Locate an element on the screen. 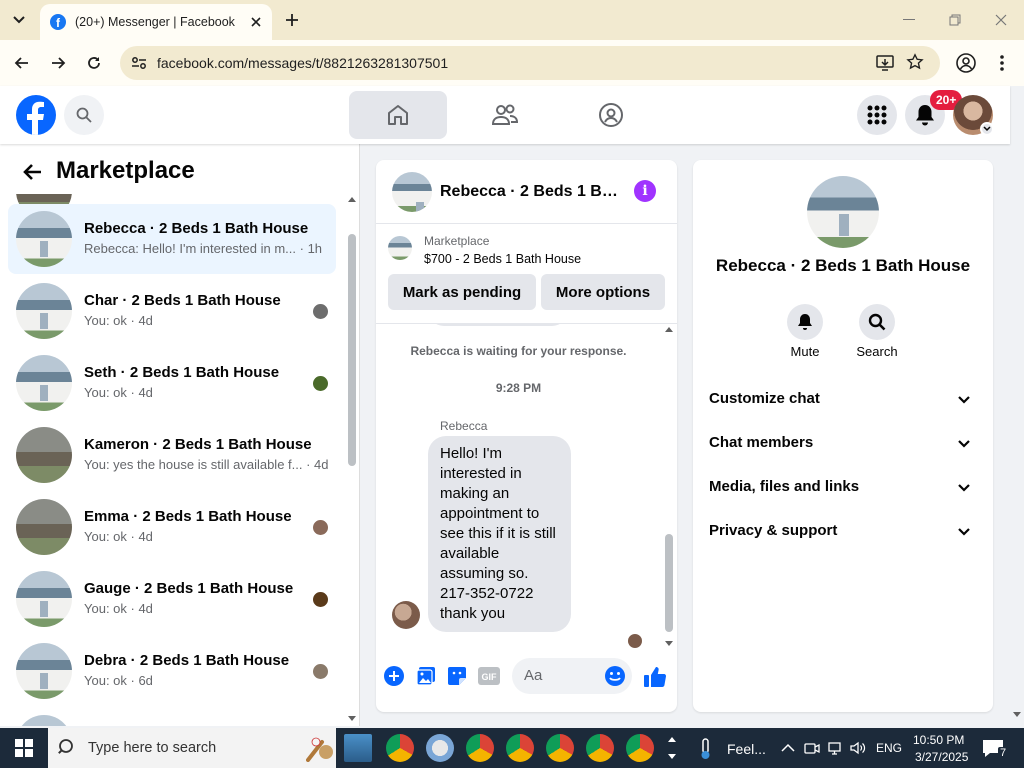 Image resolution: width=1024 pixels, height=768 pixels. clock-time: 10:50 PM is located at coordinates (938, 740).